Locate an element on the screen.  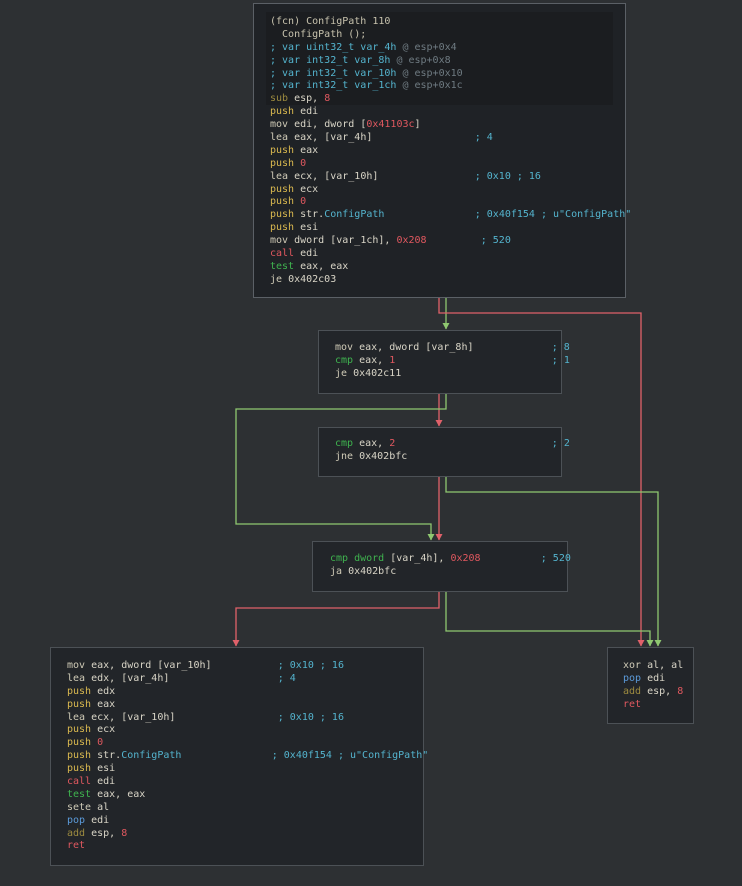
code-line: push edi is located at coordinates (450, 112).